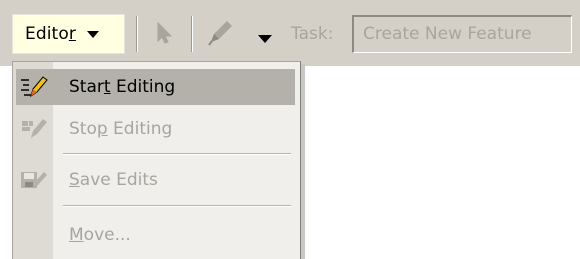 This screenshot has width=580, height=259. I want to click on mnemonic-underline: M, so click(76, 235).